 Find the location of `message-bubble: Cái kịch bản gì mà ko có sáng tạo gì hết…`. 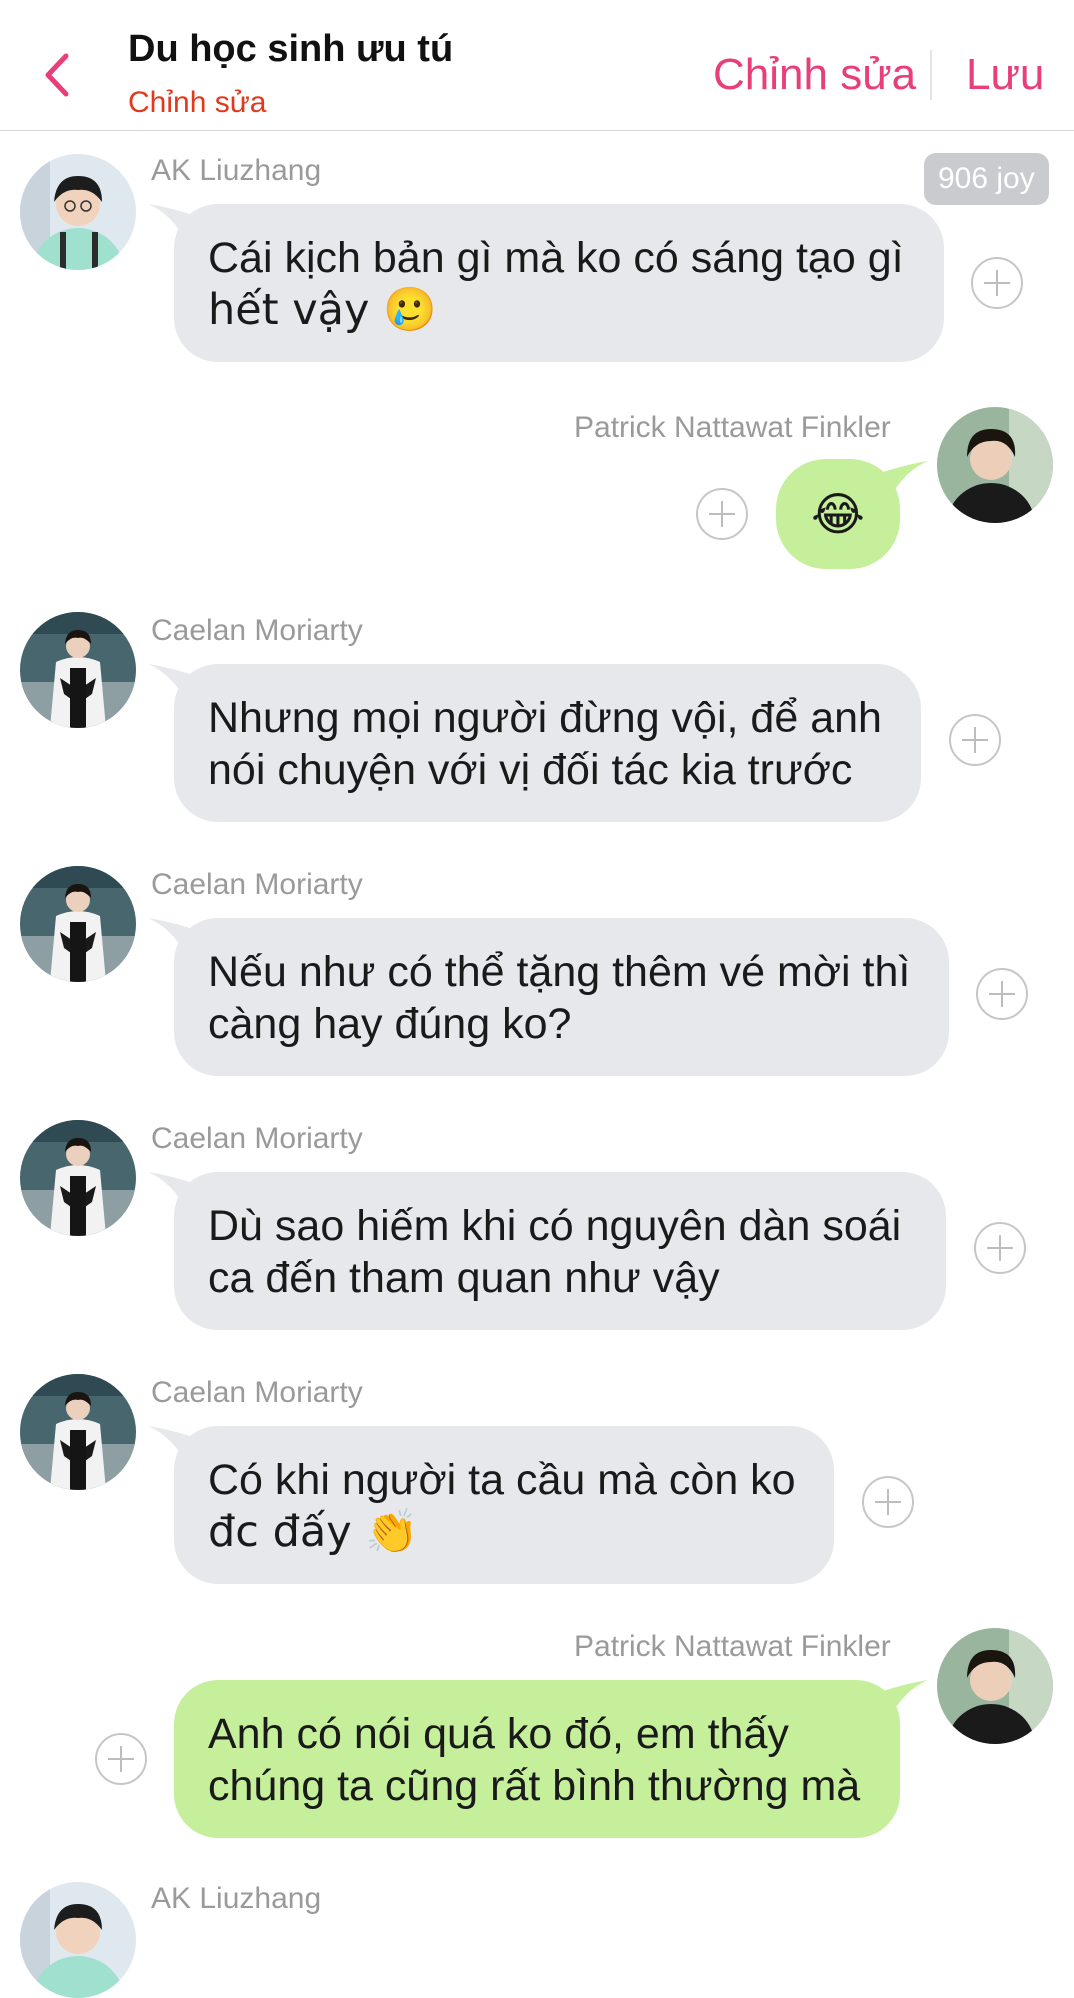

message-bubble: Cái kịch bản gì mà ko có sáng tạo gì hết… is located at coordinates (559, 283).